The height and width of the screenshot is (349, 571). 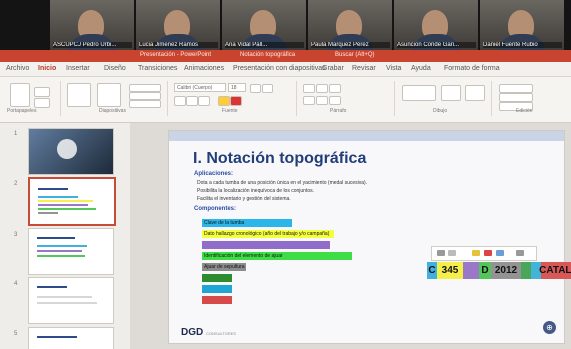 What do you see at coordinates (322, 100) in the screenshot?
I see `align-center-icon` at bounding box center [322, 100].